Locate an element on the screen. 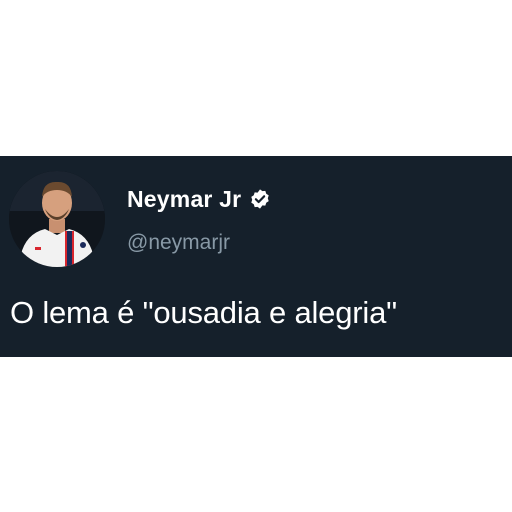 The image size is (512, 512). avatar is located at coordinates (57, 219).